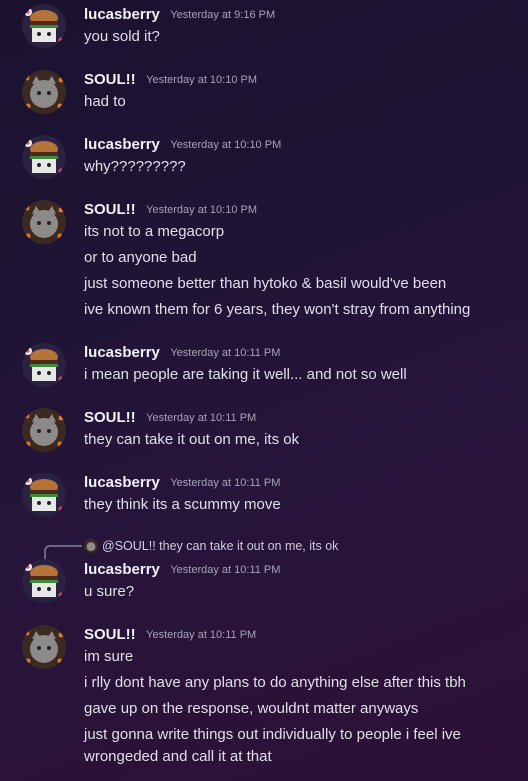 The width and height of the screenshot is (528, 781). What do you see at coordinates (140, 257) in the screenshot?
I see `message-text: or to anyone bad` at bounding box center [140, 257].